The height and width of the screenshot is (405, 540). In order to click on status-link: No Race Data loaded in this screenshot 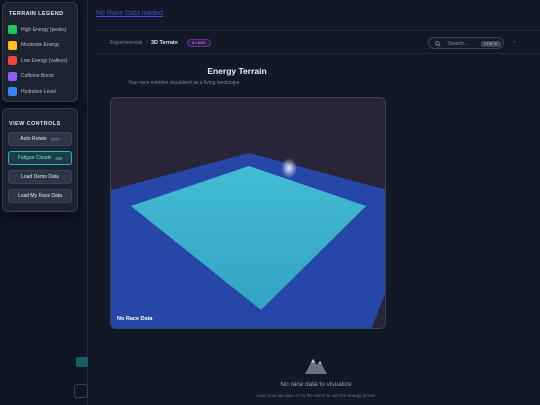, I will do `click(129, 13)`.